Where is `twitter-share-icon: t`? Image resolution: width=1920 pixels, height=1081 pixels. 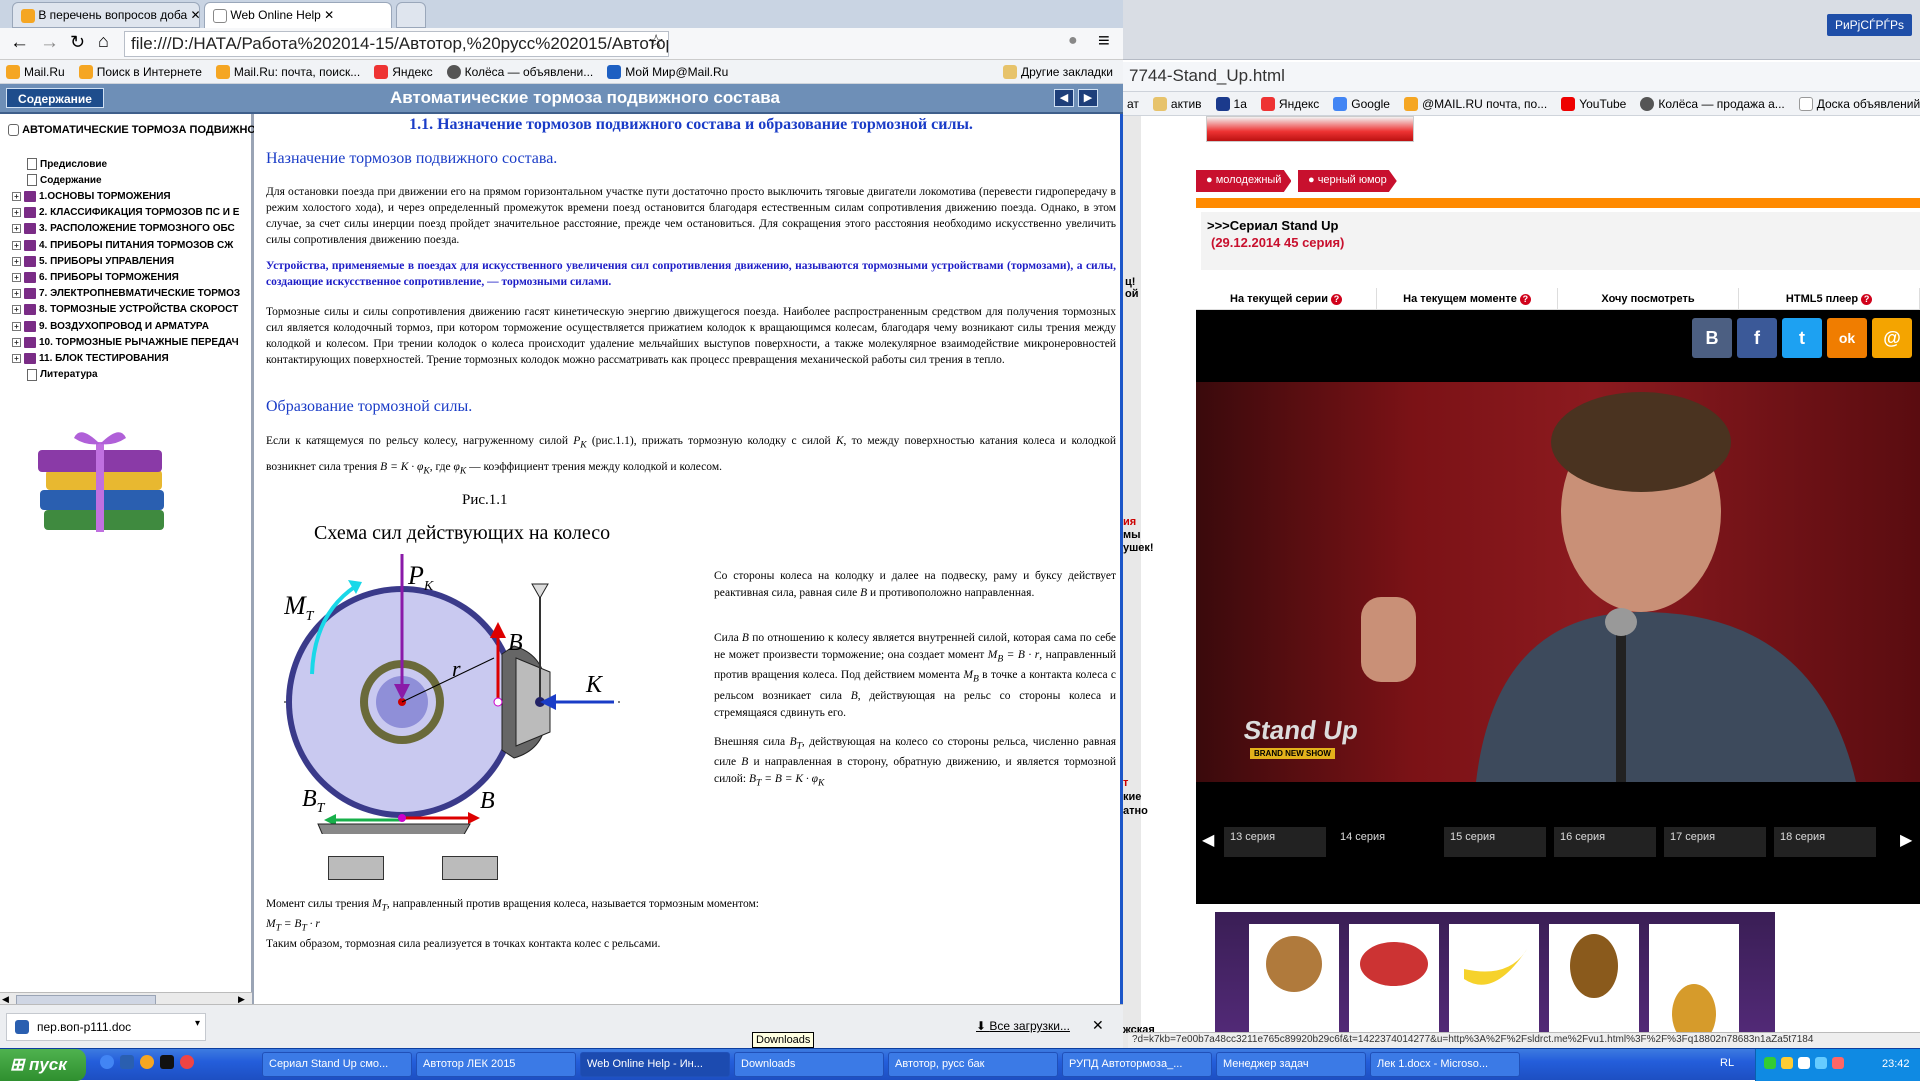 twitter-share-icon: t is located at coordinates (1802, 338).